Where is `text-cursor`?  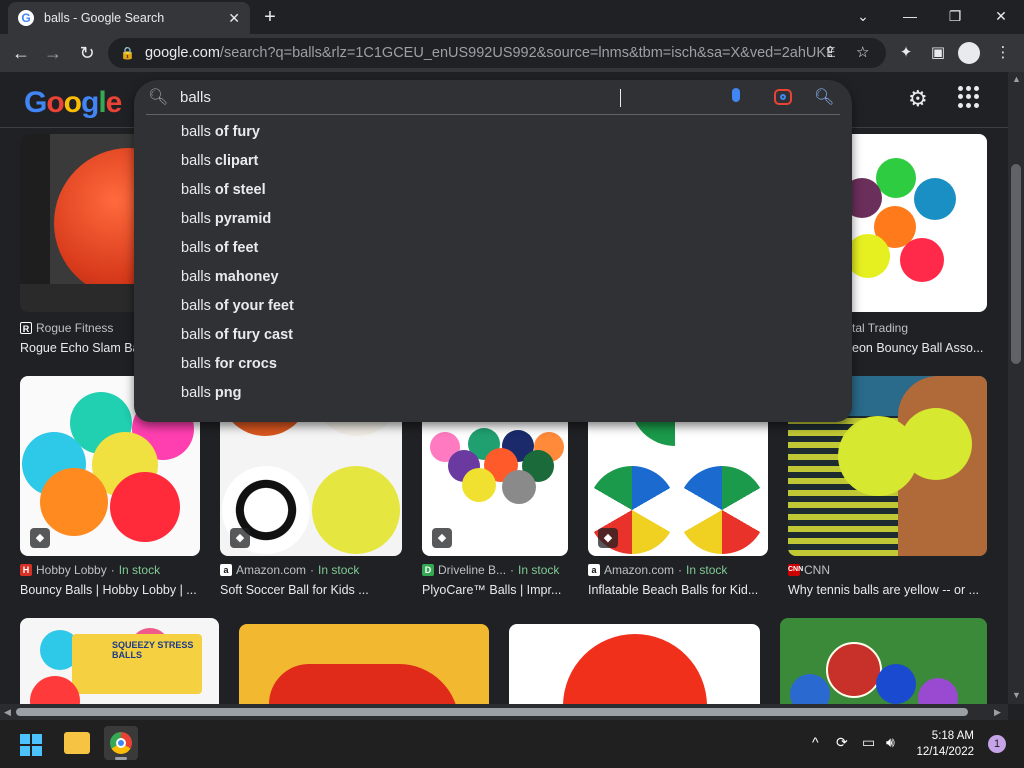 text-cursor is located at coordinates (620, 98).